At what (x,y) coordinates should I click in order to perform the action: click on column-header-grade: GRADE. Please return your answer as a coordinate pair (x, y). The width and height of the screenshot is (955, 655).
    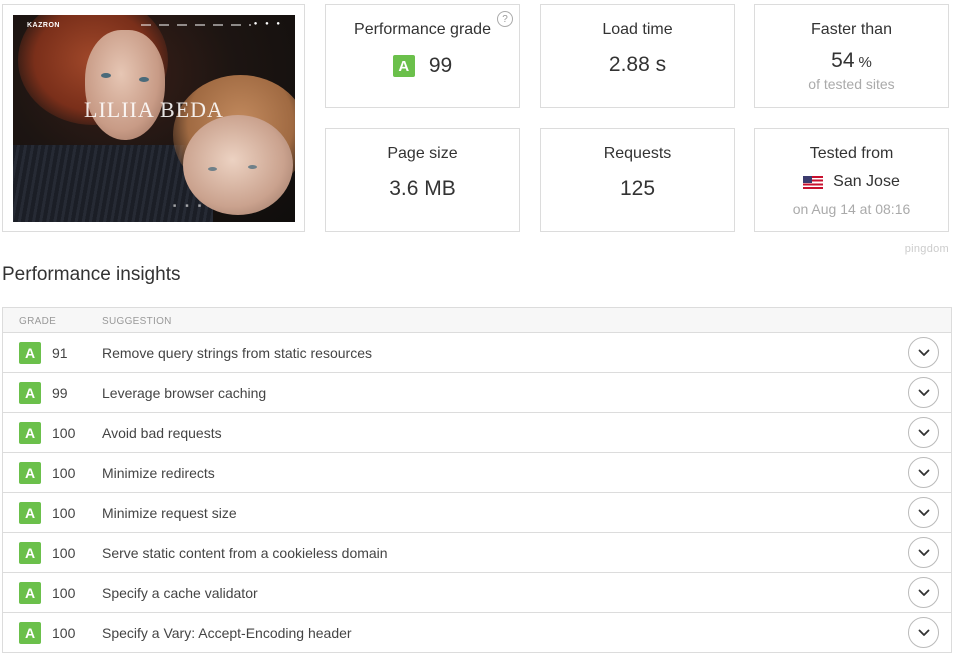
    Looking at the image, I should click on (38, 321).